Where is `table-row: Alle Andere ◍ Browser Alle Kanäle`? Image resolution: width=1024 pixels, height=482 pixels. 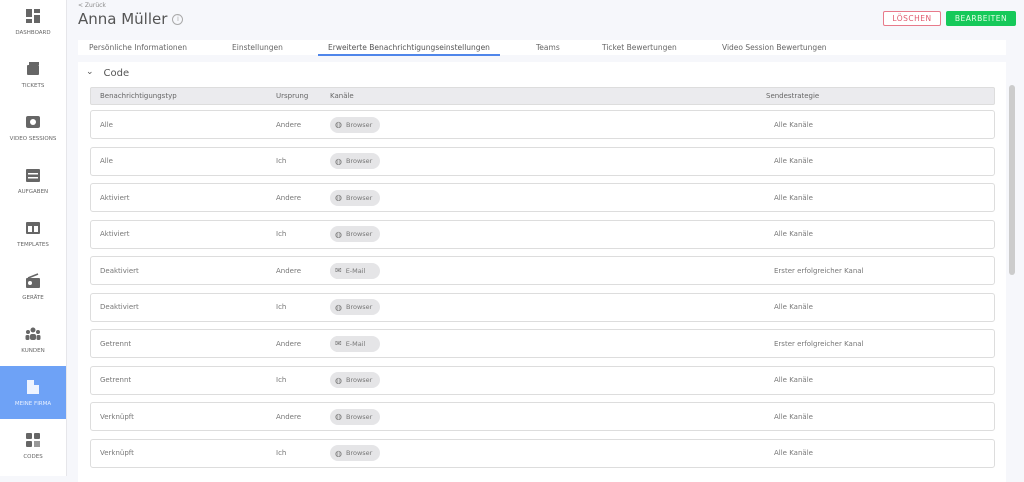 table-row: Alle Andere ◍ Browser Alle Kanäle is located at coordinates (542, 124).